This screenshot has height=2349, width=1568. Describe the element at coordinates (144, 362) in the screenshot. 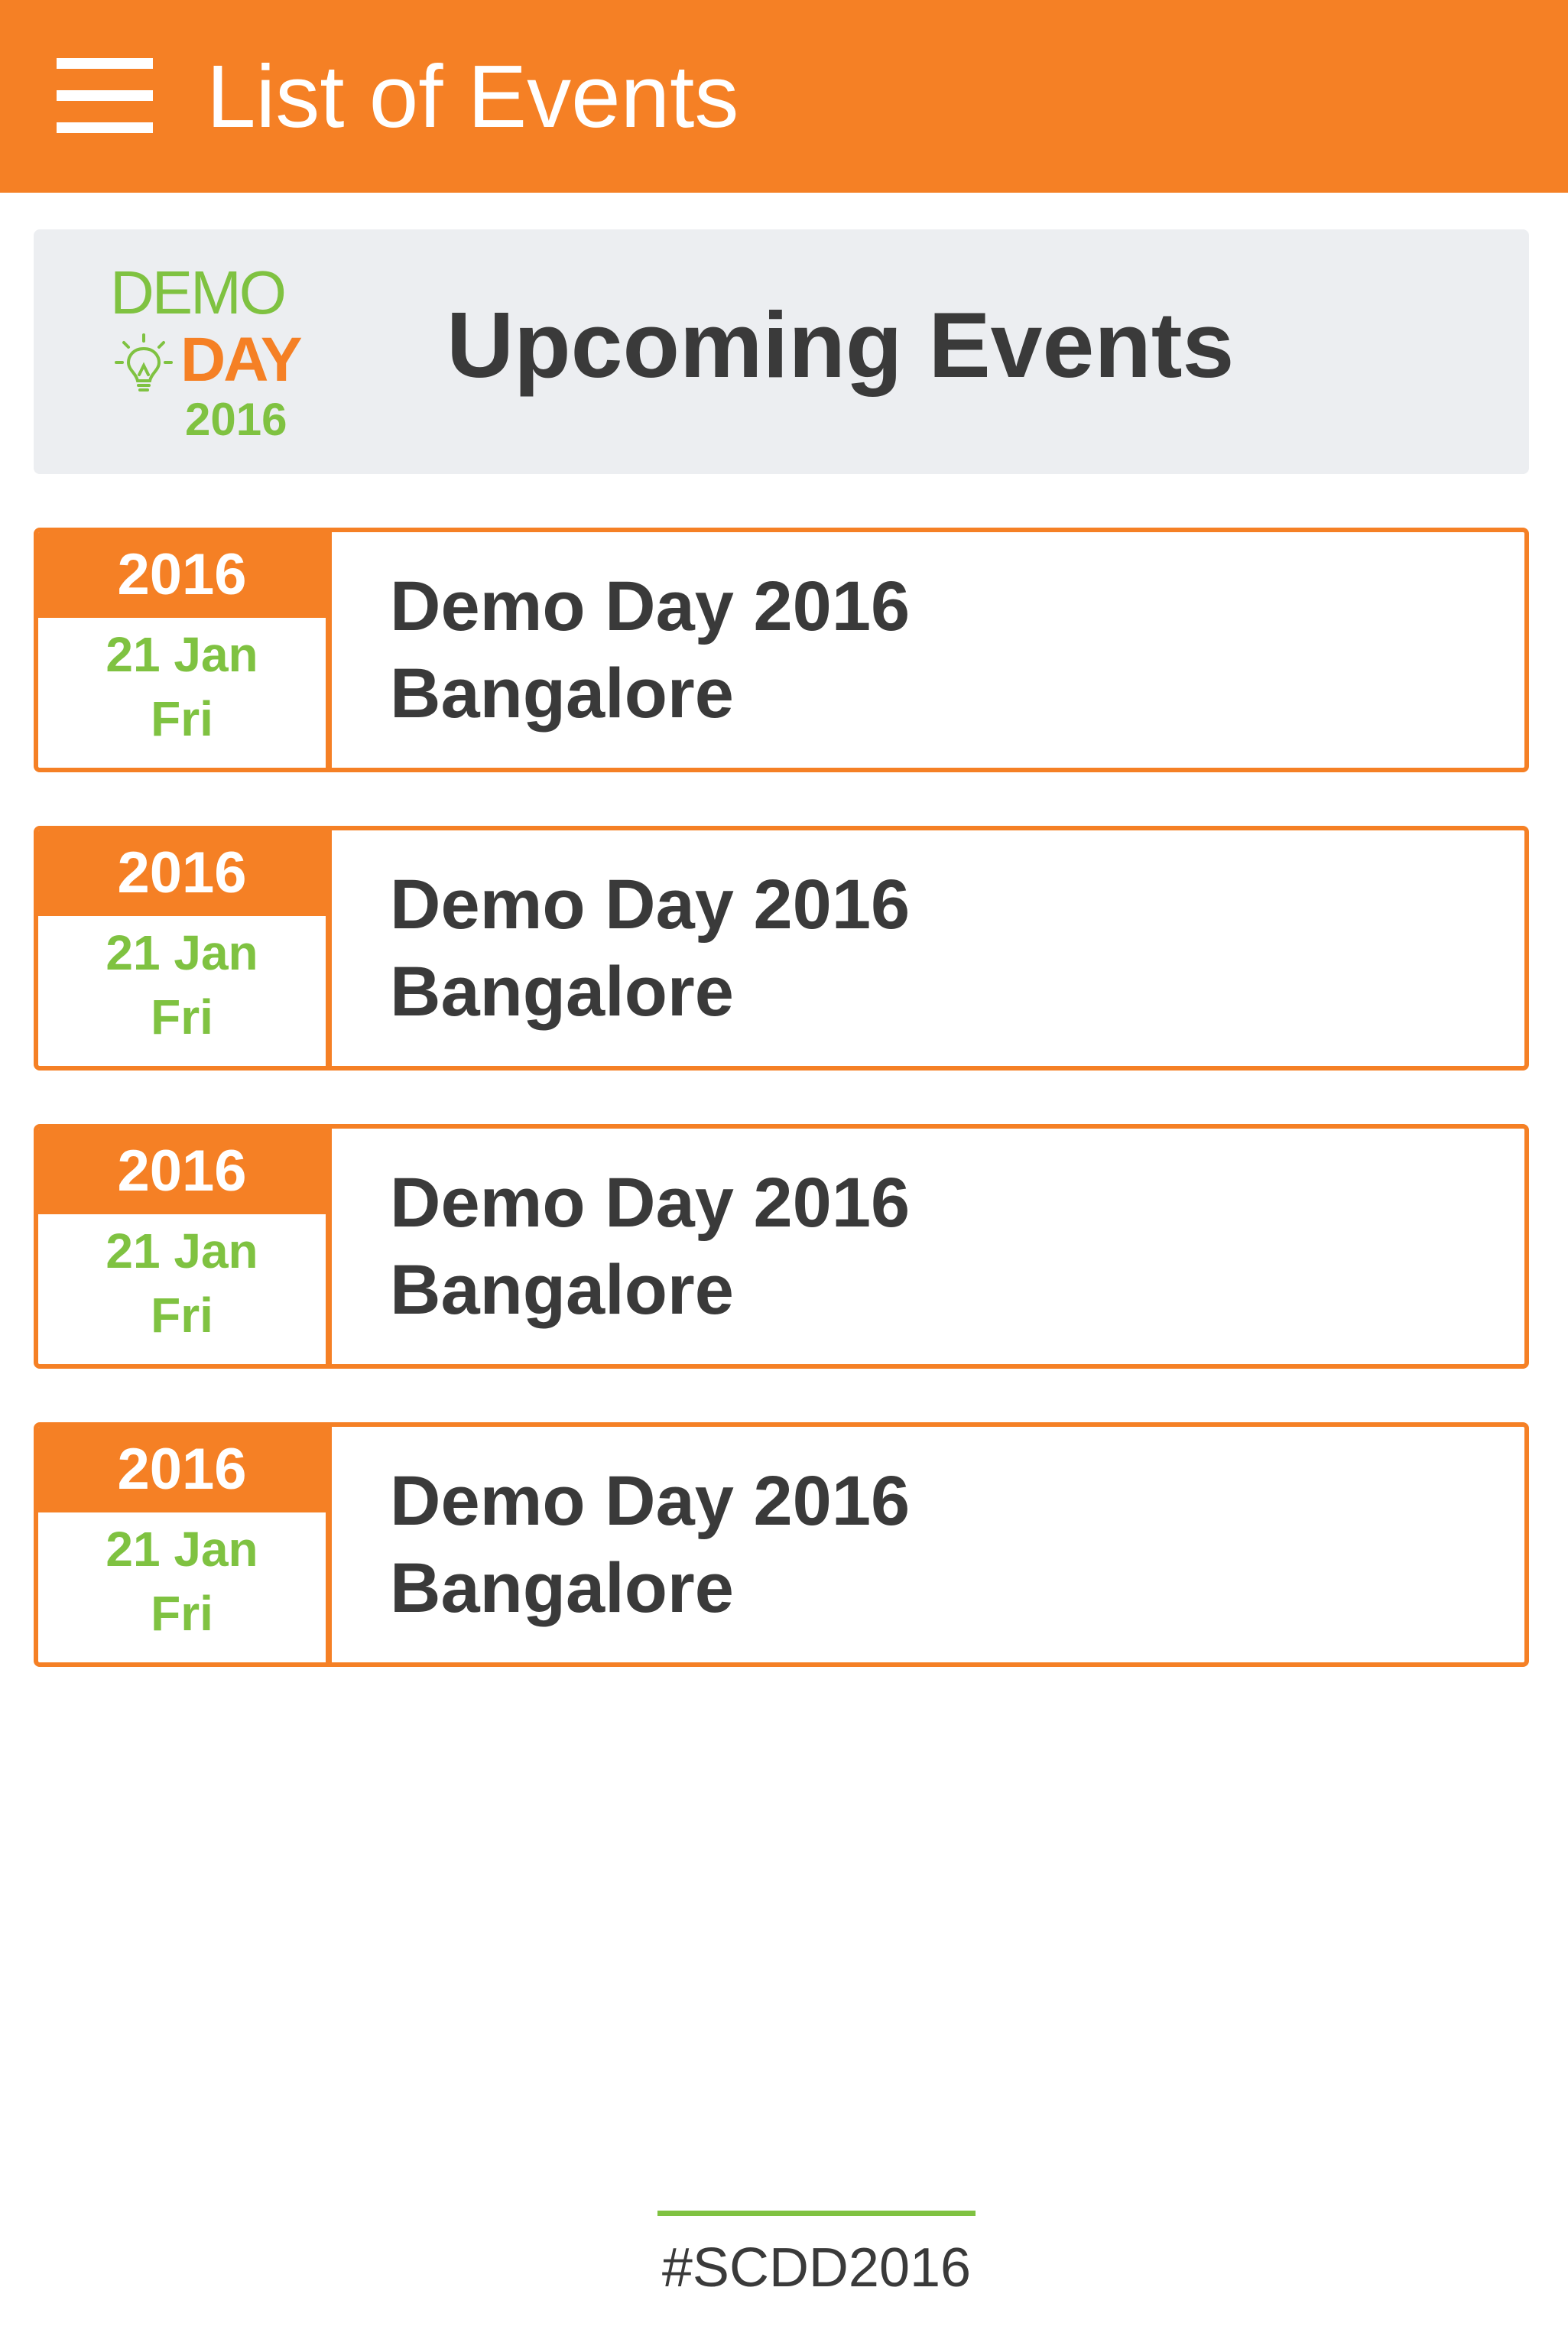

I see `lightbulb-icon` at that location.